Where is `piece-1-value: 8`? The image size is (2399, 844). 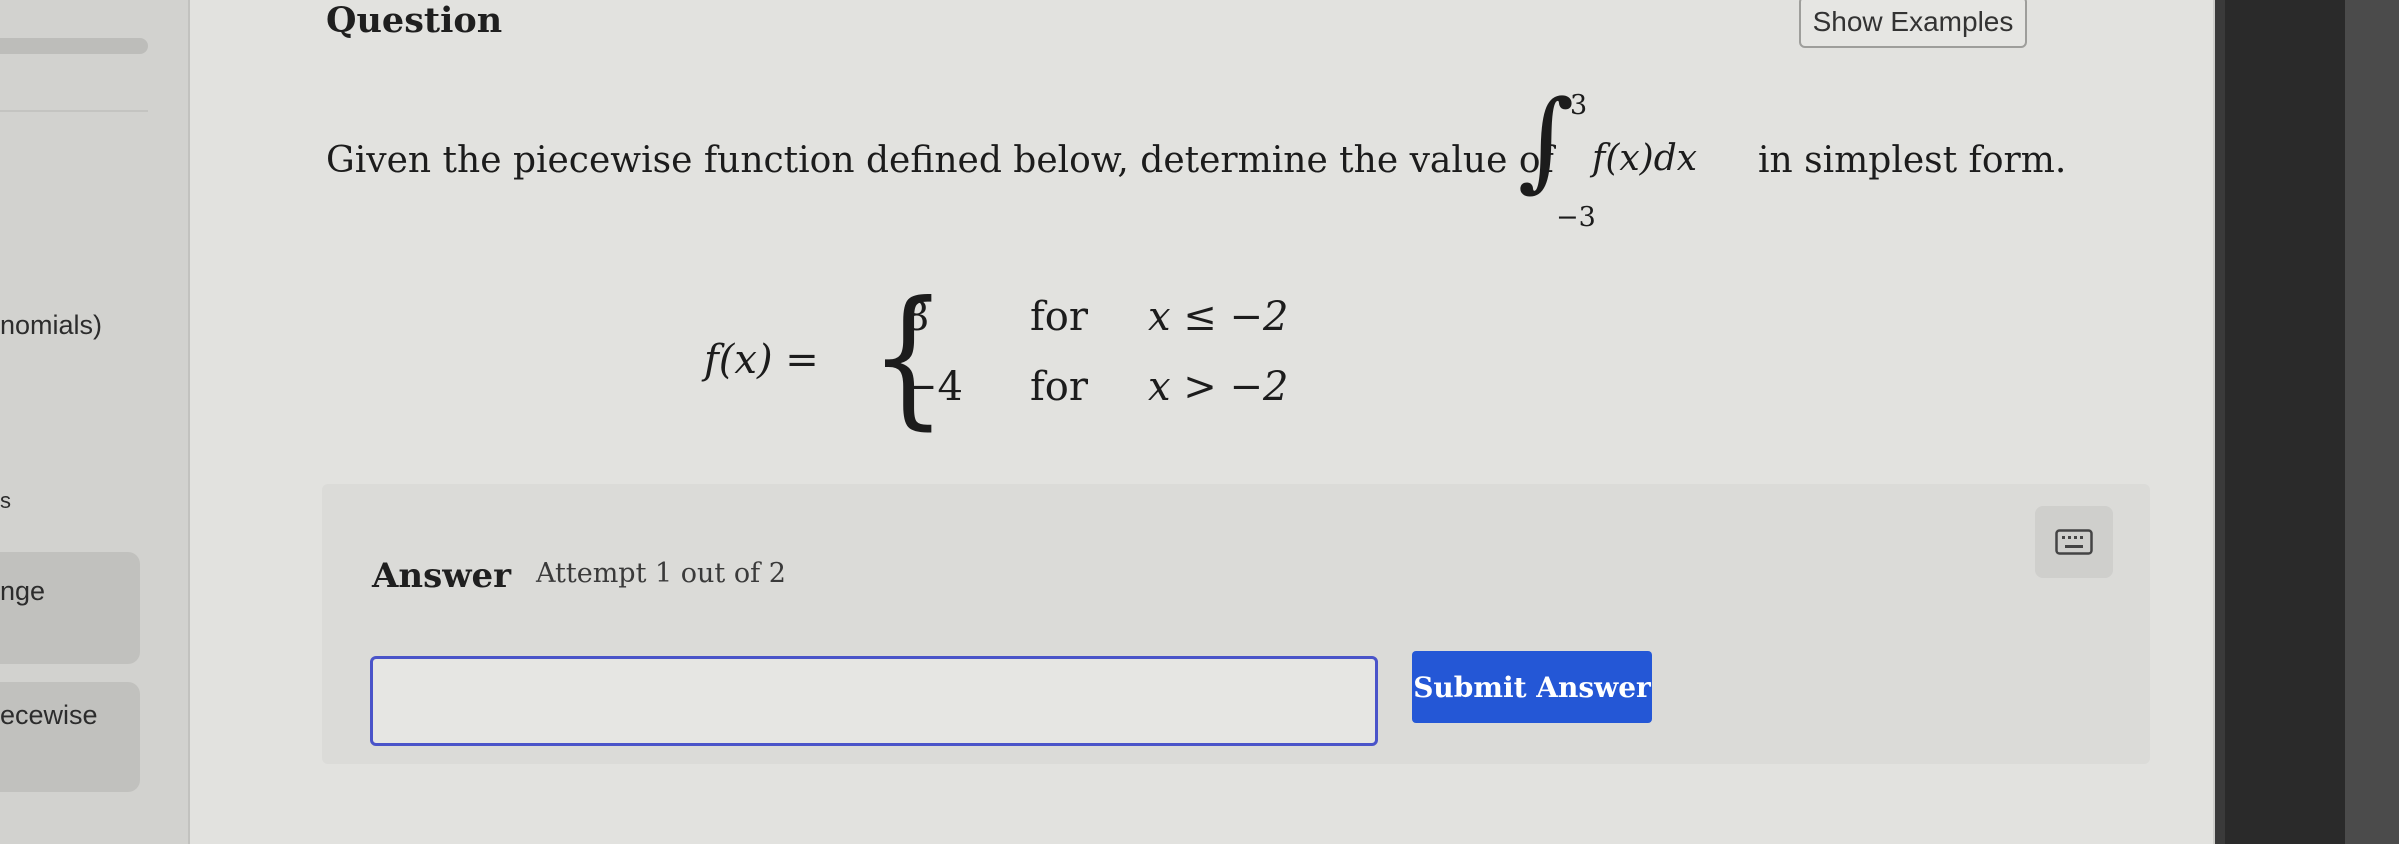
piece-1-value: 8 is located at coordinates (917, 317).